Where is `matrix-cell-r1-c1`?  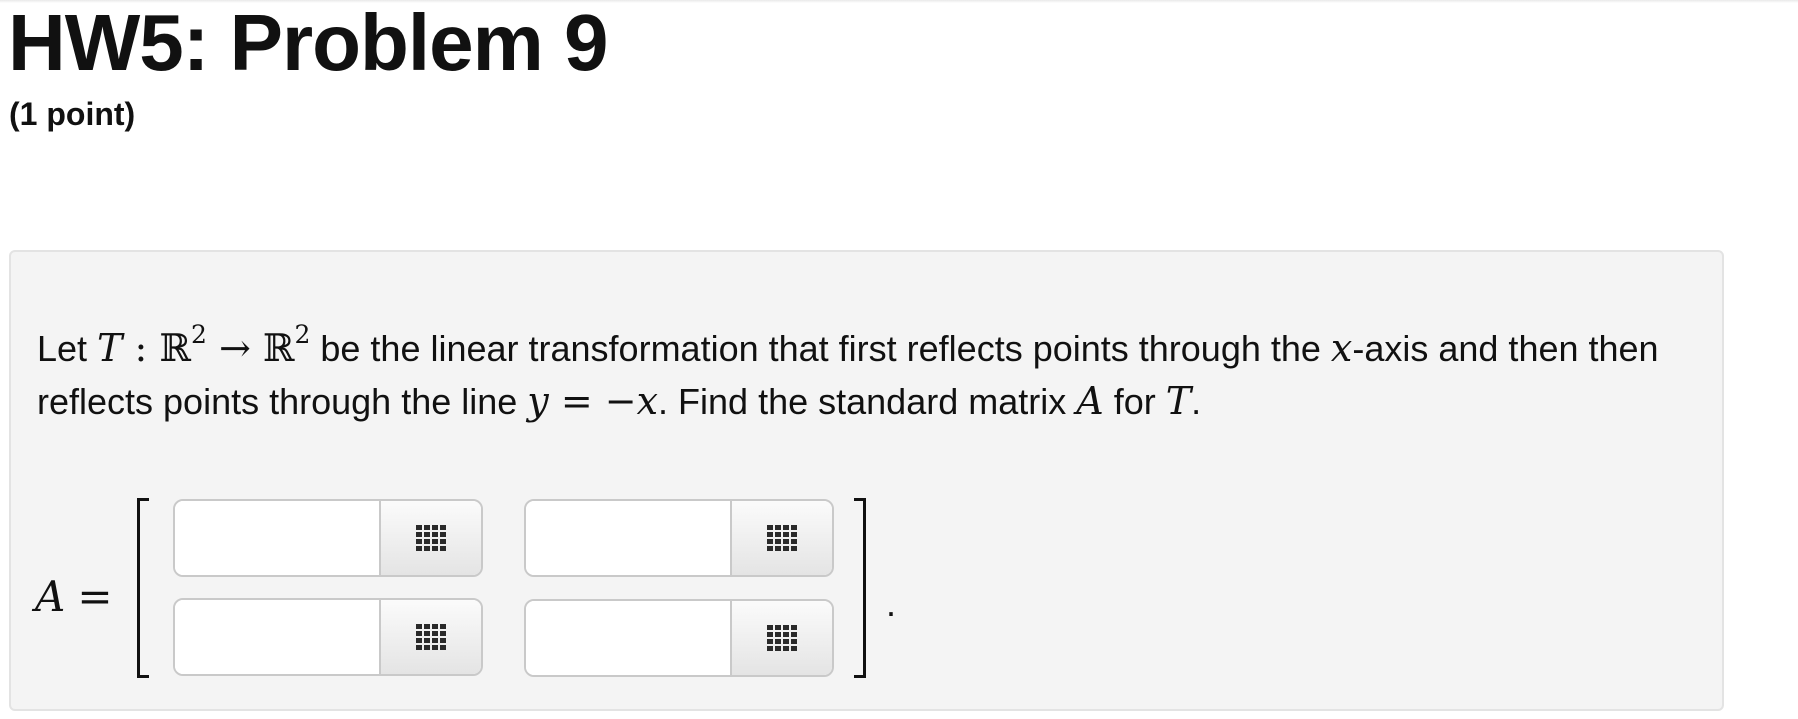
matrix-cell-r1-c1 is located at coordinates (328, 538).